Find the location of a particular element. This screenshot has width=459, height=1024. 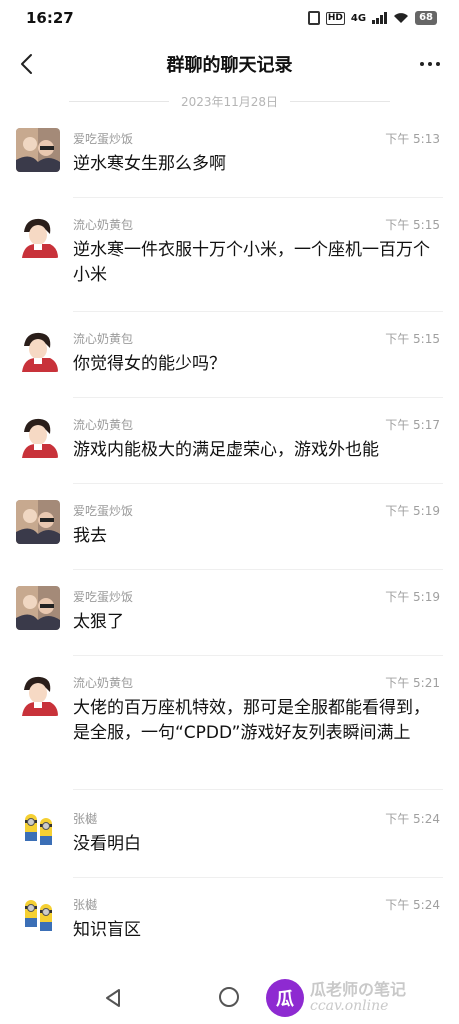

message-text: 逆水寒女生那么多啊 is located at coordinates (149, 164).